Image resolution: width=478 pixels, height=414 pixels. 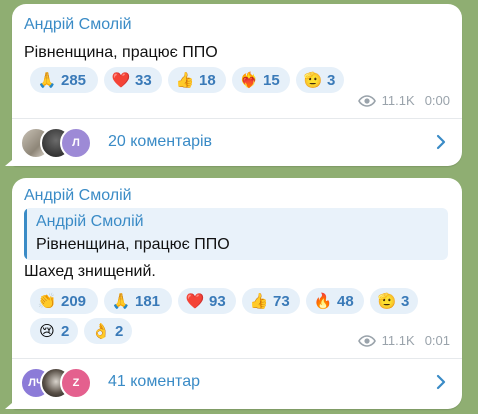 I want to click on reaction-pray: 🙏 285, so click(x=64, y=80).